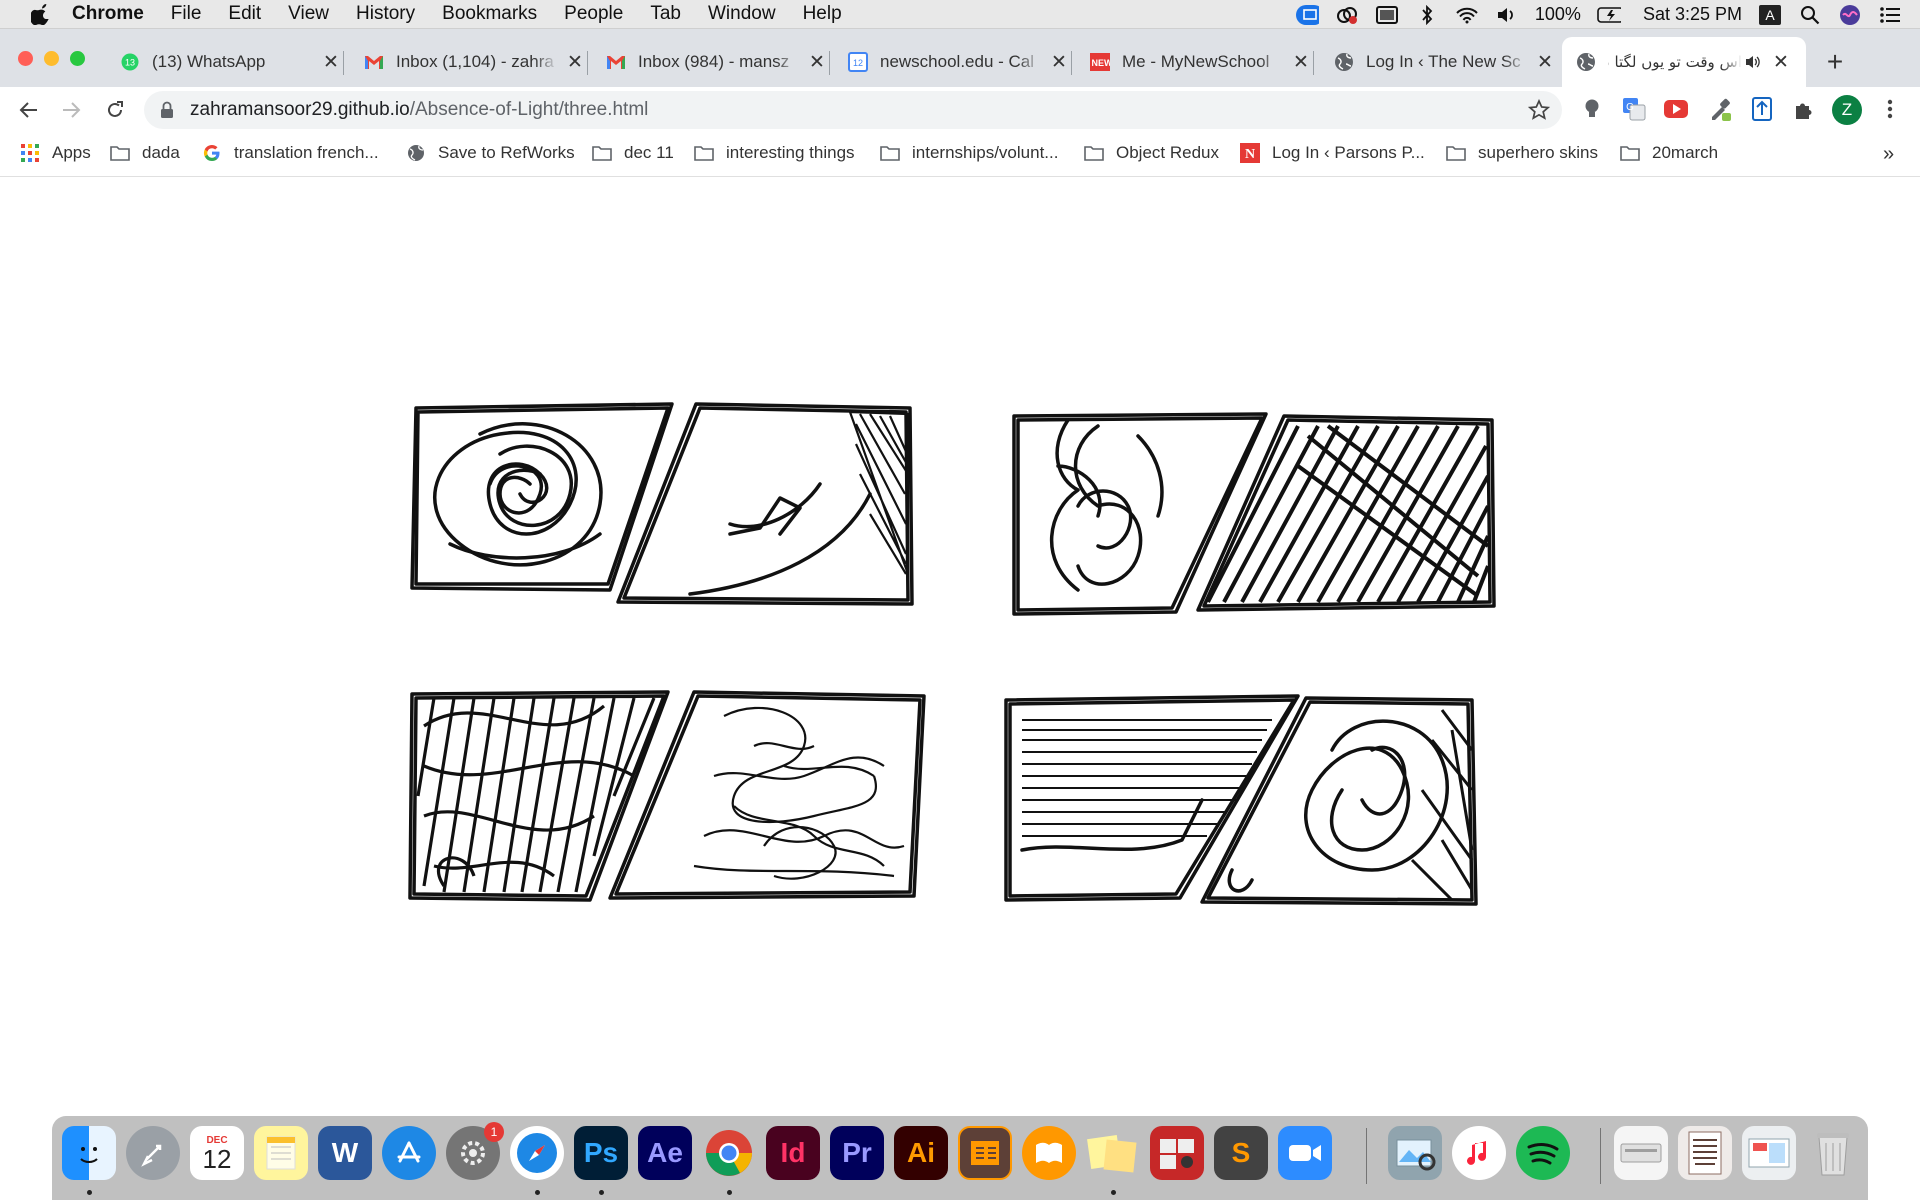 Image resolution: width=1920 pixels, height=1200 pixels. I want to click on bookmark-folder-dec11: dec 11, so click(633, 153).